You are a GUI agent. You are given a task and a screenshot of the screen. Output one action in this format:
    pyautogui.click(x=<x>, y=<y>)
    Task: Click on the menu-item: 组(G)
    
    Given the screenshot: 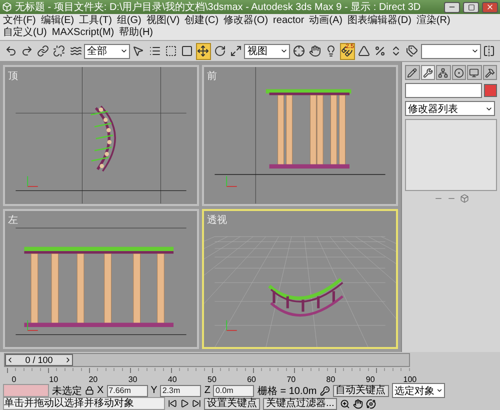 What is the action you would take?
    pyautogui.click(x=129, y=21)
    